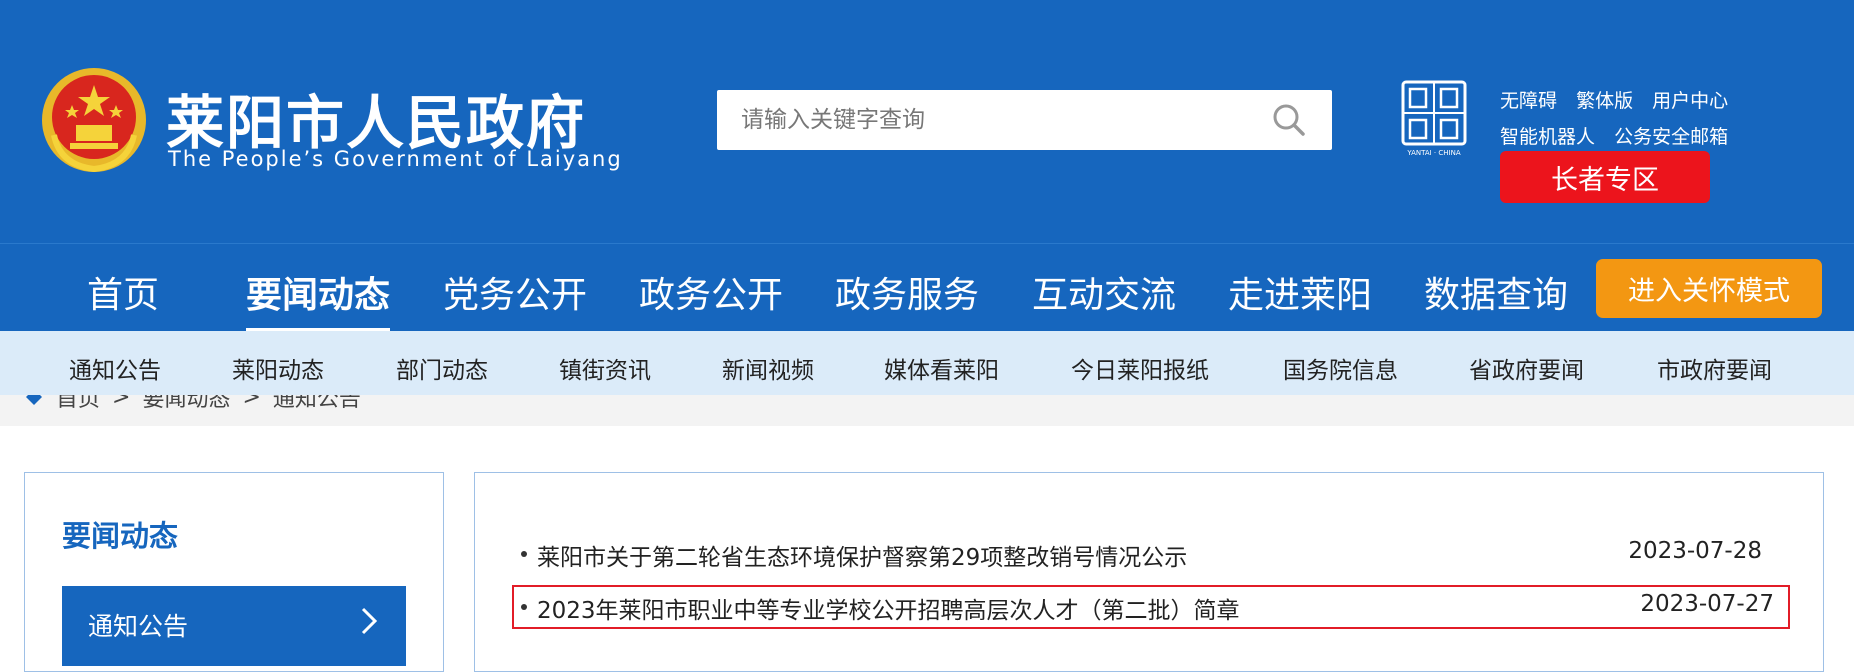 This screenshot has width=1854, height=672. What do you see at coordinates (987, 120) in the screenshot?
I see `search-input` at bounding box center [987, 120].